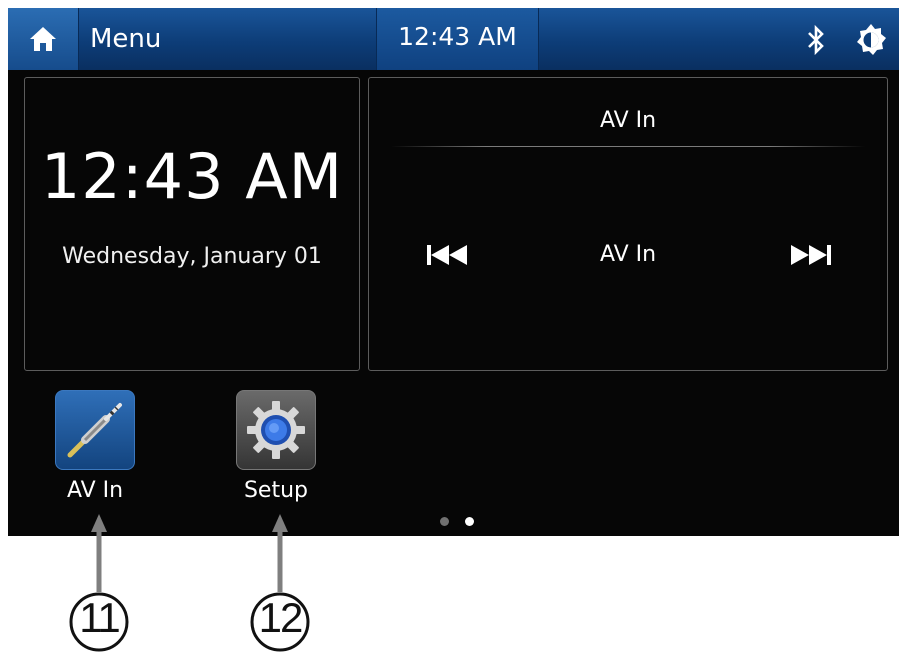 This screenshot has height=659, width=899. What do you see at coordinates (281, 617) in the screenshot?
I see `callout-number: 12` at bounding box center [281, 617].